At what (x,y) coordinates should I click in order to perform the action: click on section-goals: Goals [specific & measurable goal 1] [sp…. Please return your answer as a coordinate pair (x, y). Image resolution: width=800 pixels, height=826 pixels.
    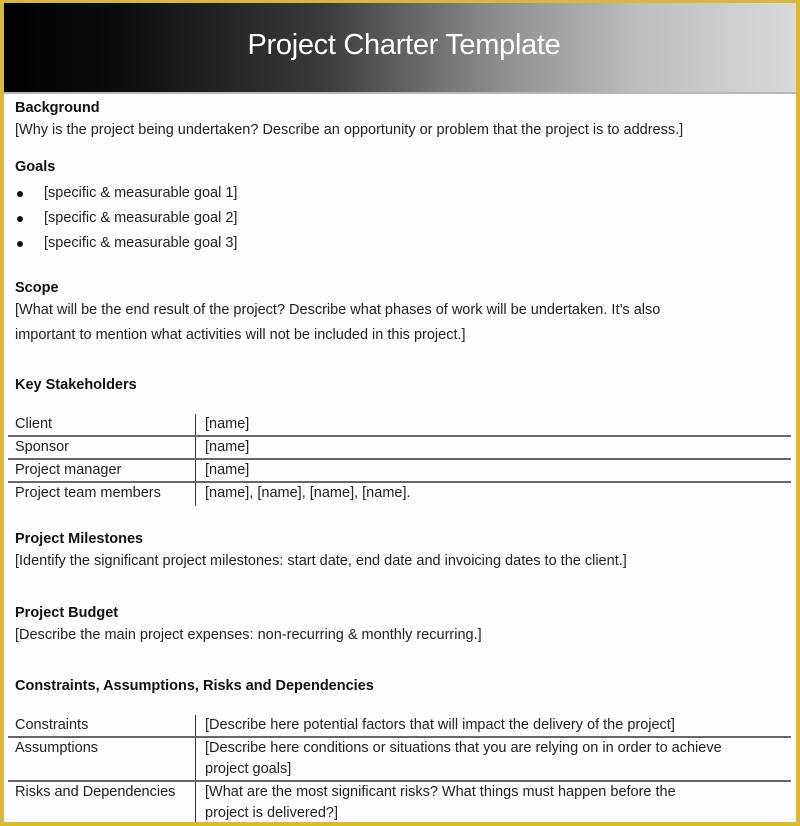
    Looking at the image, I should click on (126, 207).